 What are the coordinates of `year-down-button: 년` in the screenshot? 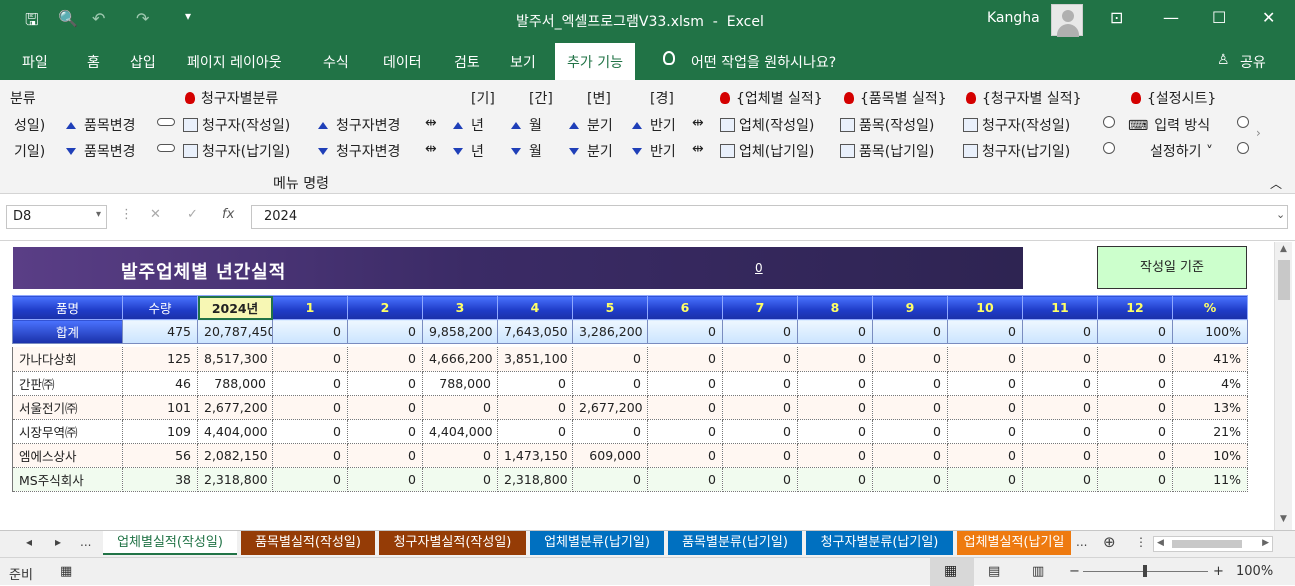 It's located at (468, 151).